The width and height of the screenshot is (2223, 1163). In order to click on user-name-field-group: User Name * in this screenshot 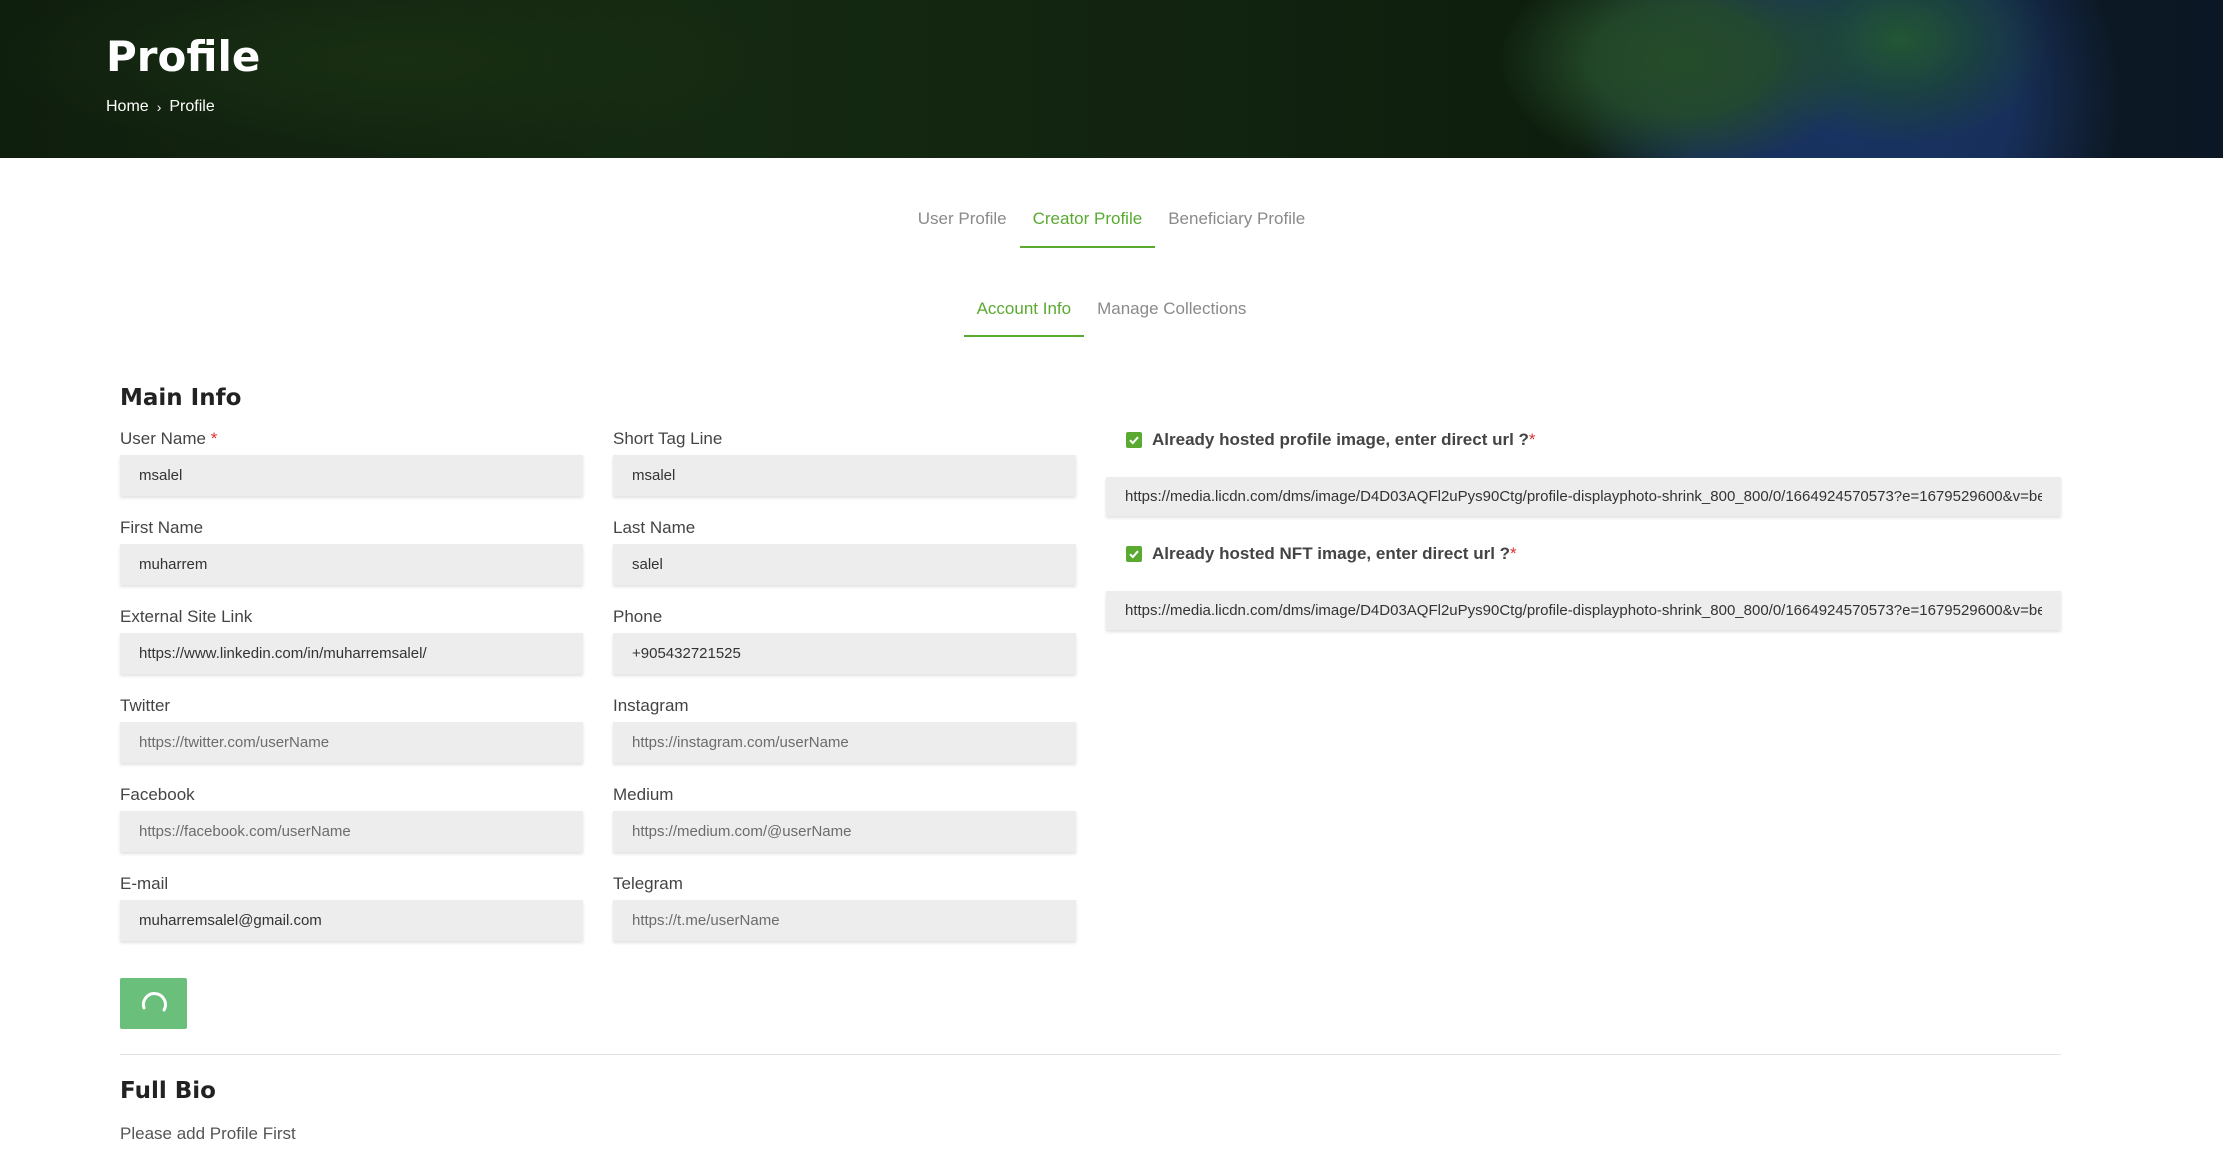, I will do `click(351, 462)`.